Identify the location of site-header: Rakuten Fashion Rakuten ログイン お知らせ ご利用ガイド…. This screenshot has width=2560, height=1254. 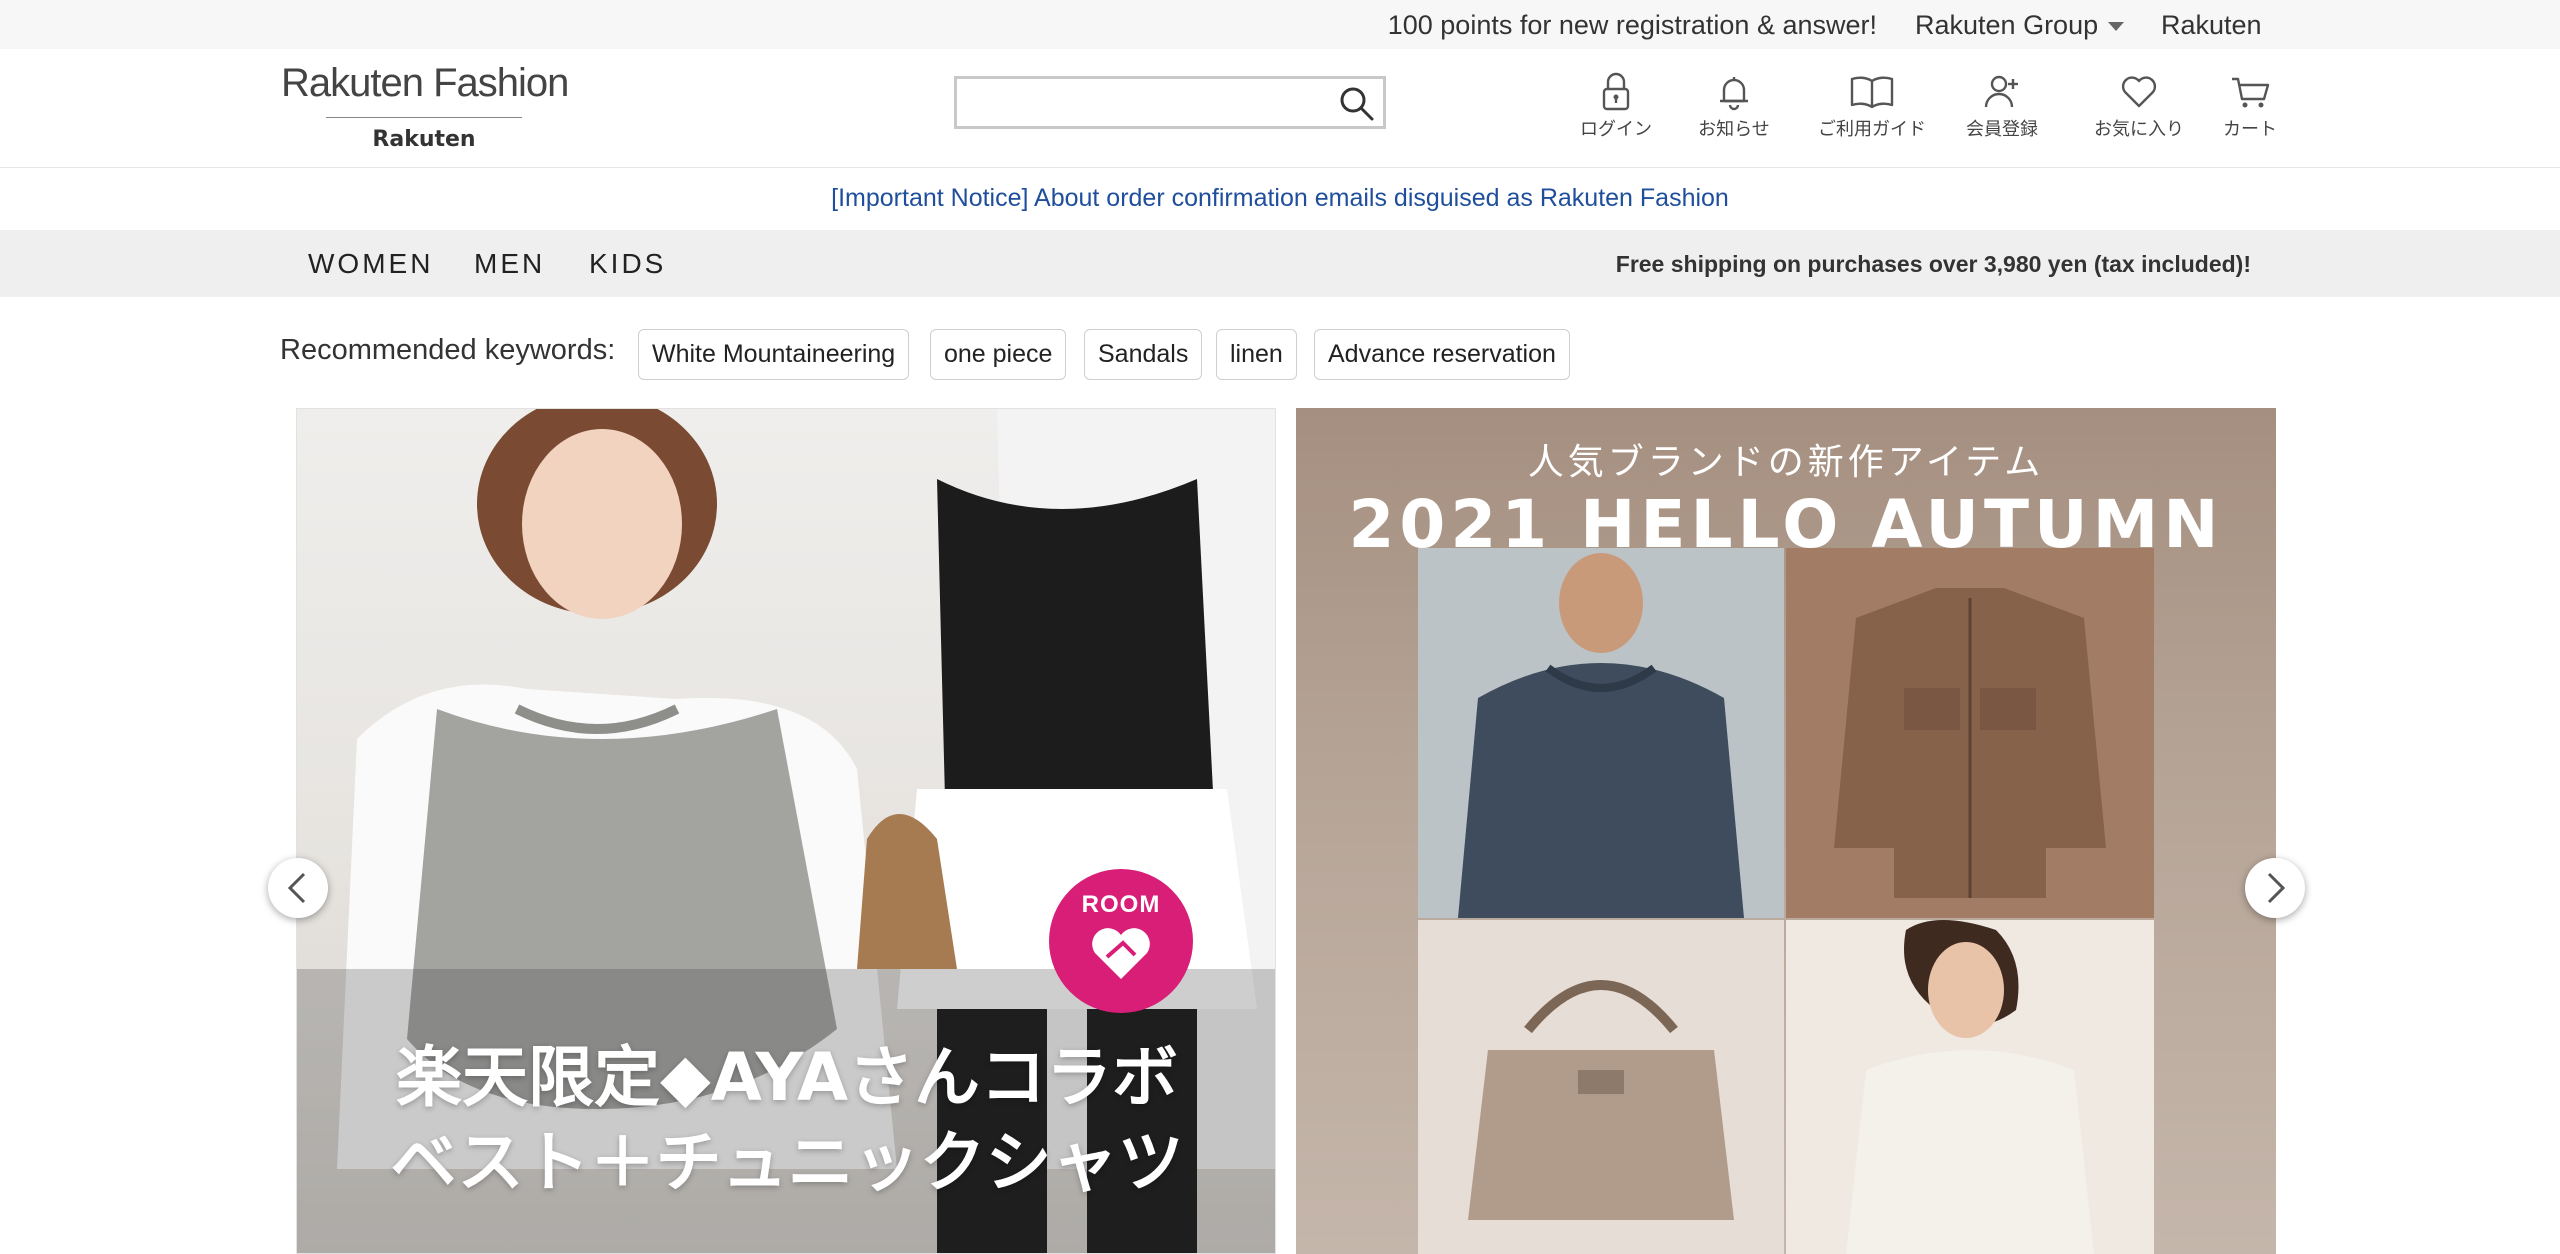
(1280, 108).